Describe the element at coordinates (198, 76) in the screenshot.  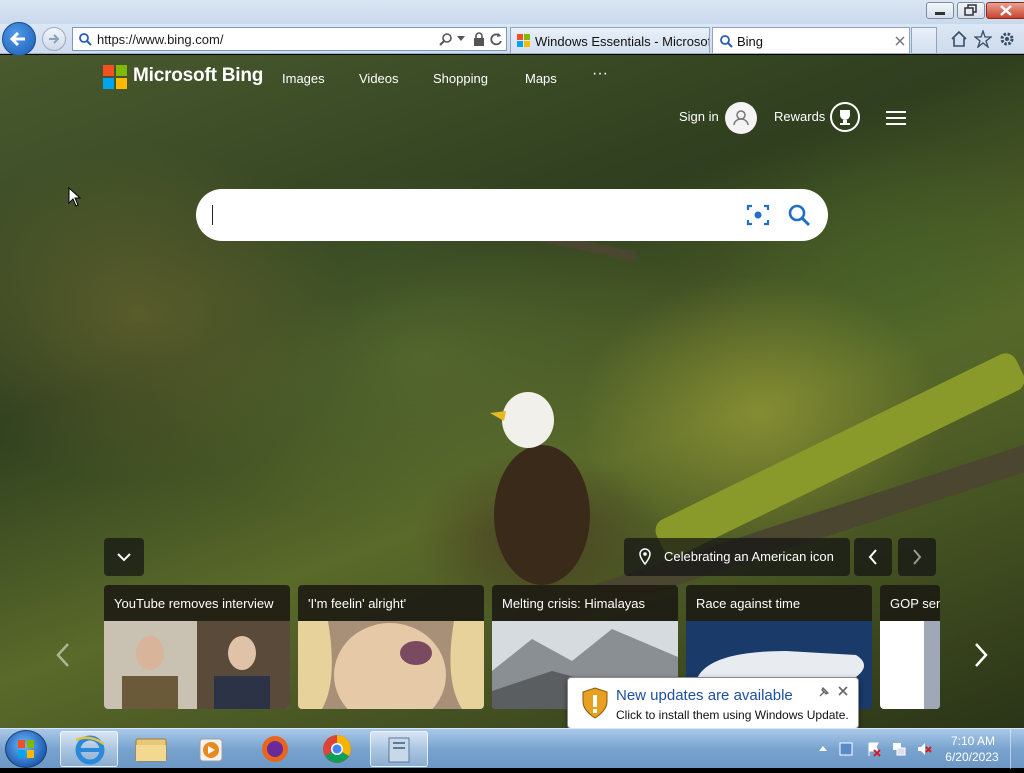
I see `bing-brand: Microsoft Bing` at that location.